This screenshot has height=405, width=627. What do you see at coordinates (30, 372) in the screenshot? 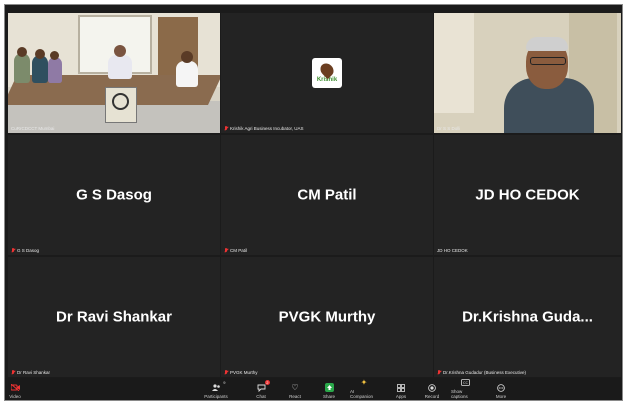
I see `participant-label: Dr Ravi Shankar` at bounding box center [30, 372].